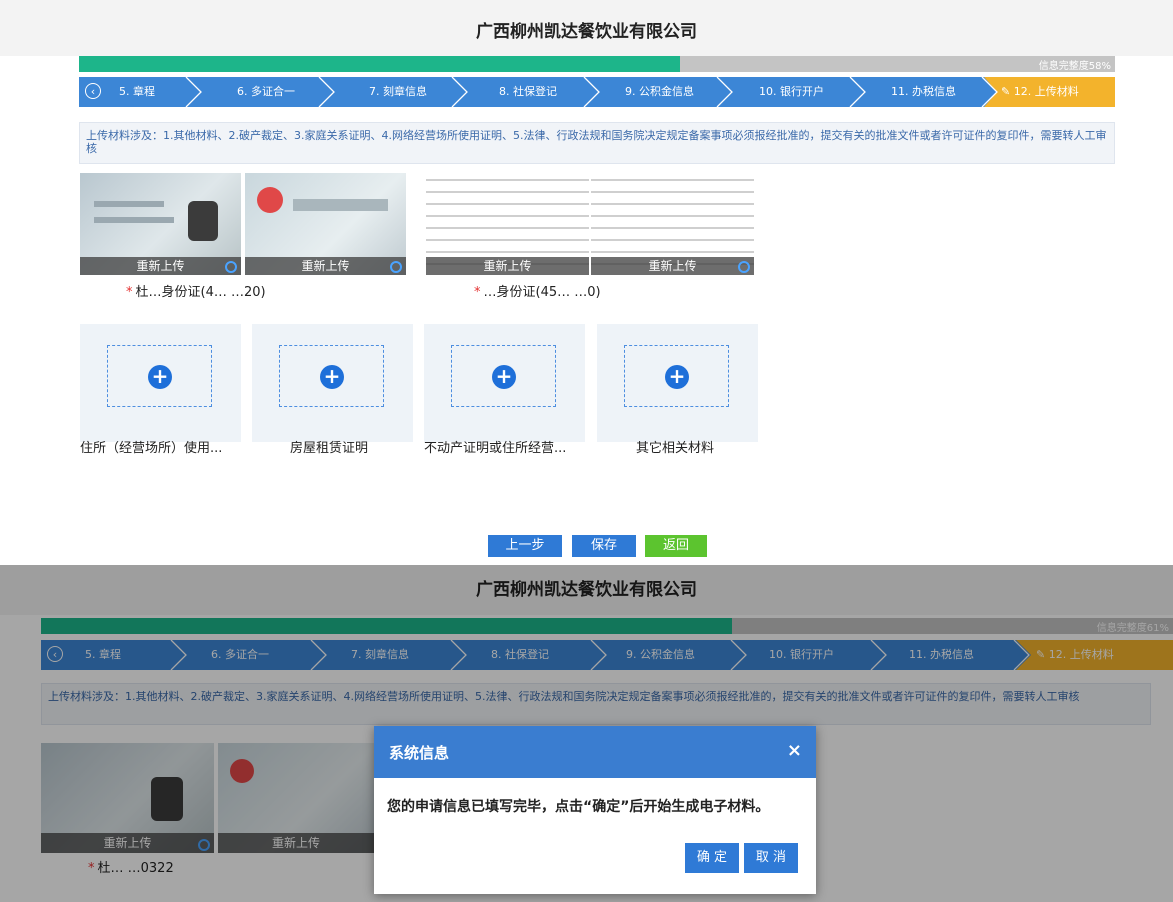  I want to click on step-back-icon: ‹, so click(93, 91).